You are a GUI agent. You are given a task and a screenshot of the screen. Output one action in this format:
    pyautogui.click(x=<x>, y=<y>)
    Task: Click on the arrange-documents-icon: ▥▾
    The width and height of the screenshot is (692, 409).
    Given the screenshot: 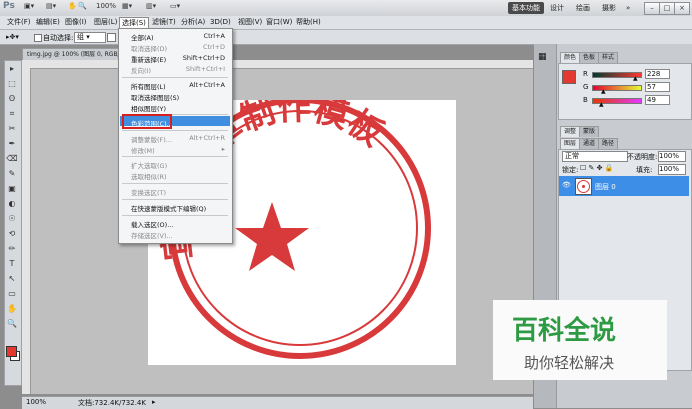 What is the action you would take?
    pyautogui.click(x=151, y=7)
    